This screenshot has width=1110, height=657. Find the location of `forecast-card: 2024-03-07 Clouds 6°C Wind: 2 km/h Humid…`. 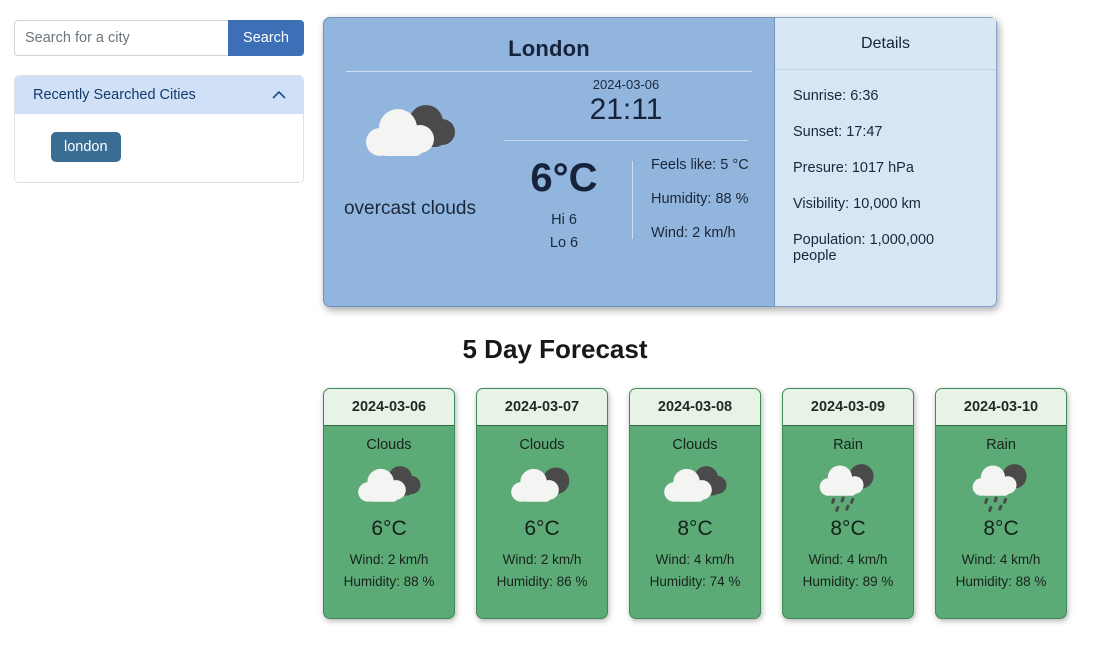

forecast-card: 2024-03-07 Clouds 6°C Wind: 2 km/h Humid… is located at coordinates (542, 503).